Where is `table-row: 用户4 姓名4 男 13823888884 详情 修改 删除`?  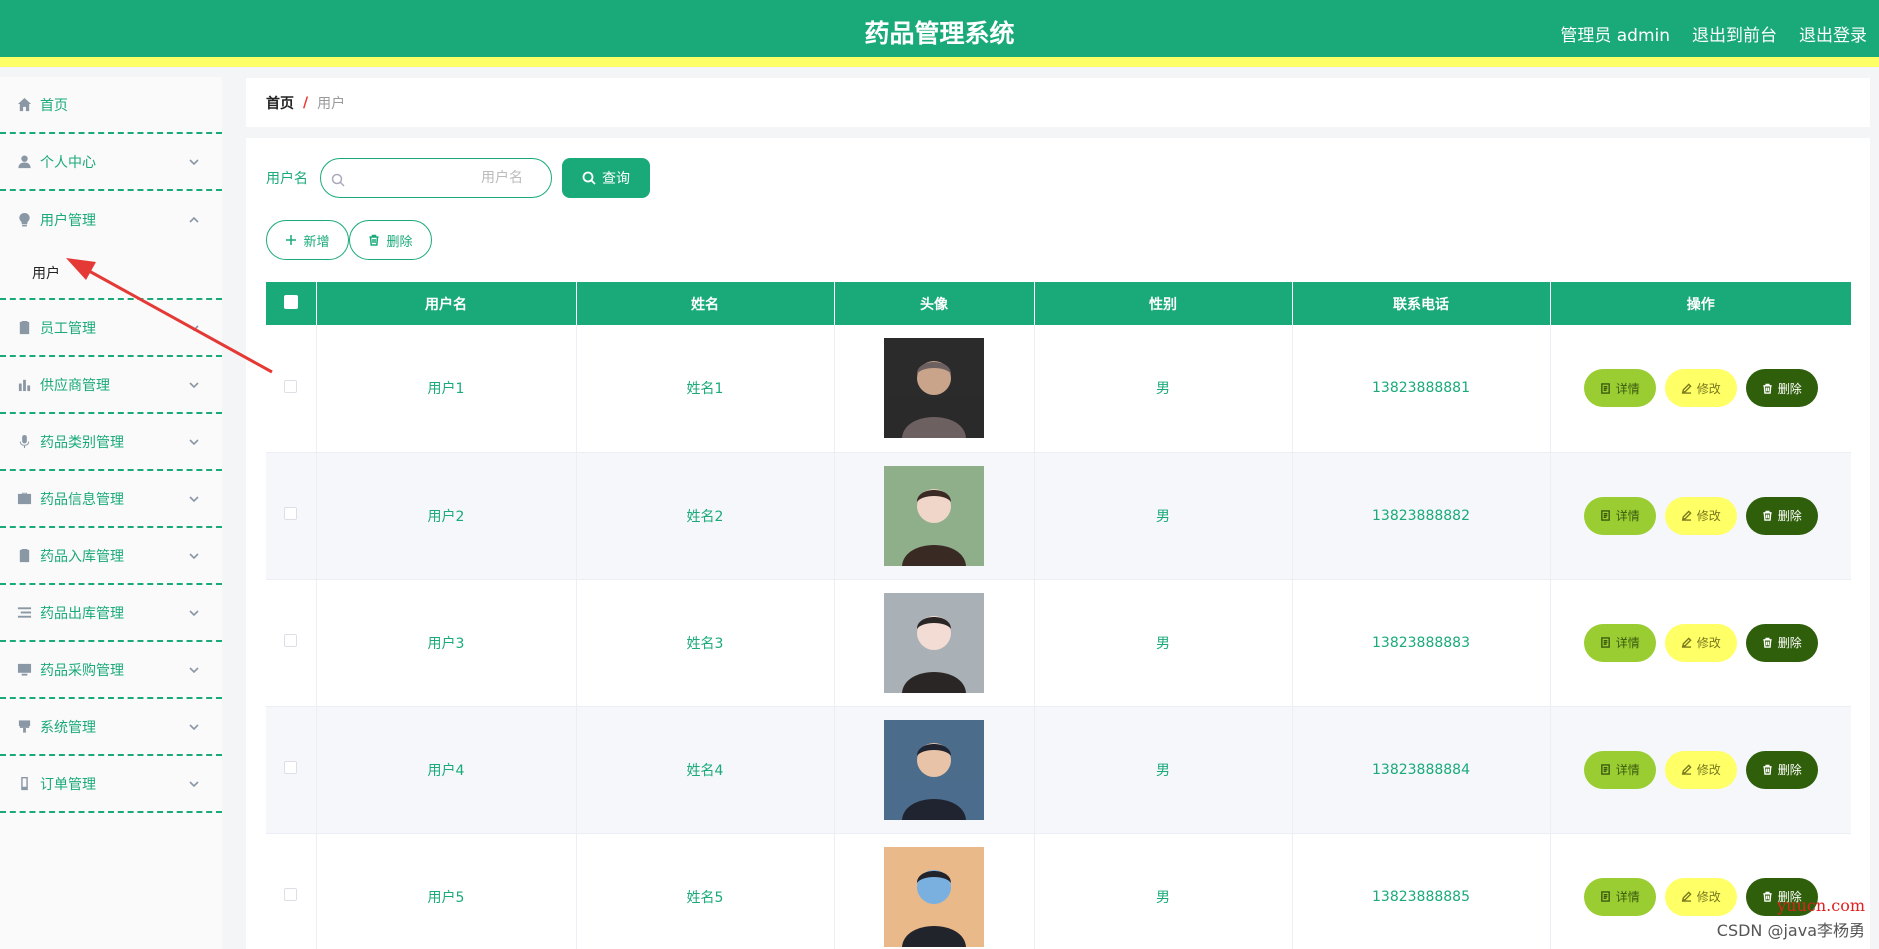
table-row: 用户4 姓名4 男 13823888884 详情 修改 删除 is located at coordinates (1059, 770).